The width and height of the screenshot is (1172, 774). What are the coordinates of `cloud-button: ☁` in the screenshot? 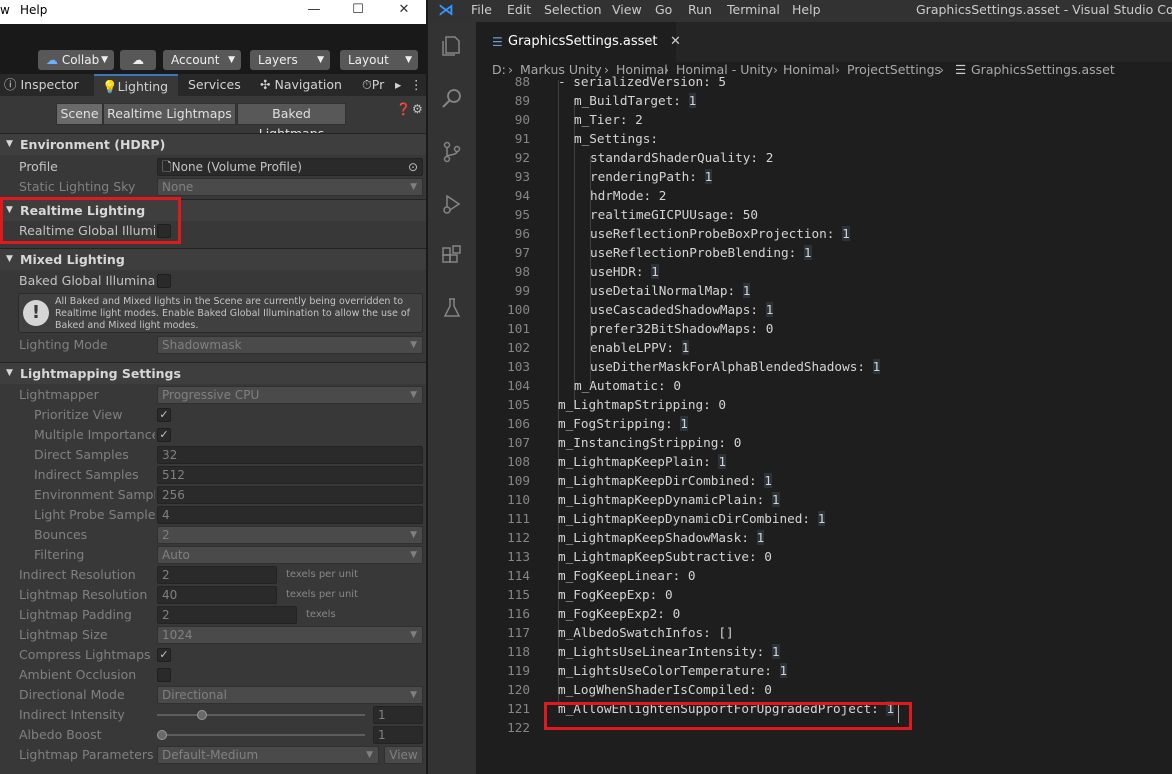 It's located at (138, 60).